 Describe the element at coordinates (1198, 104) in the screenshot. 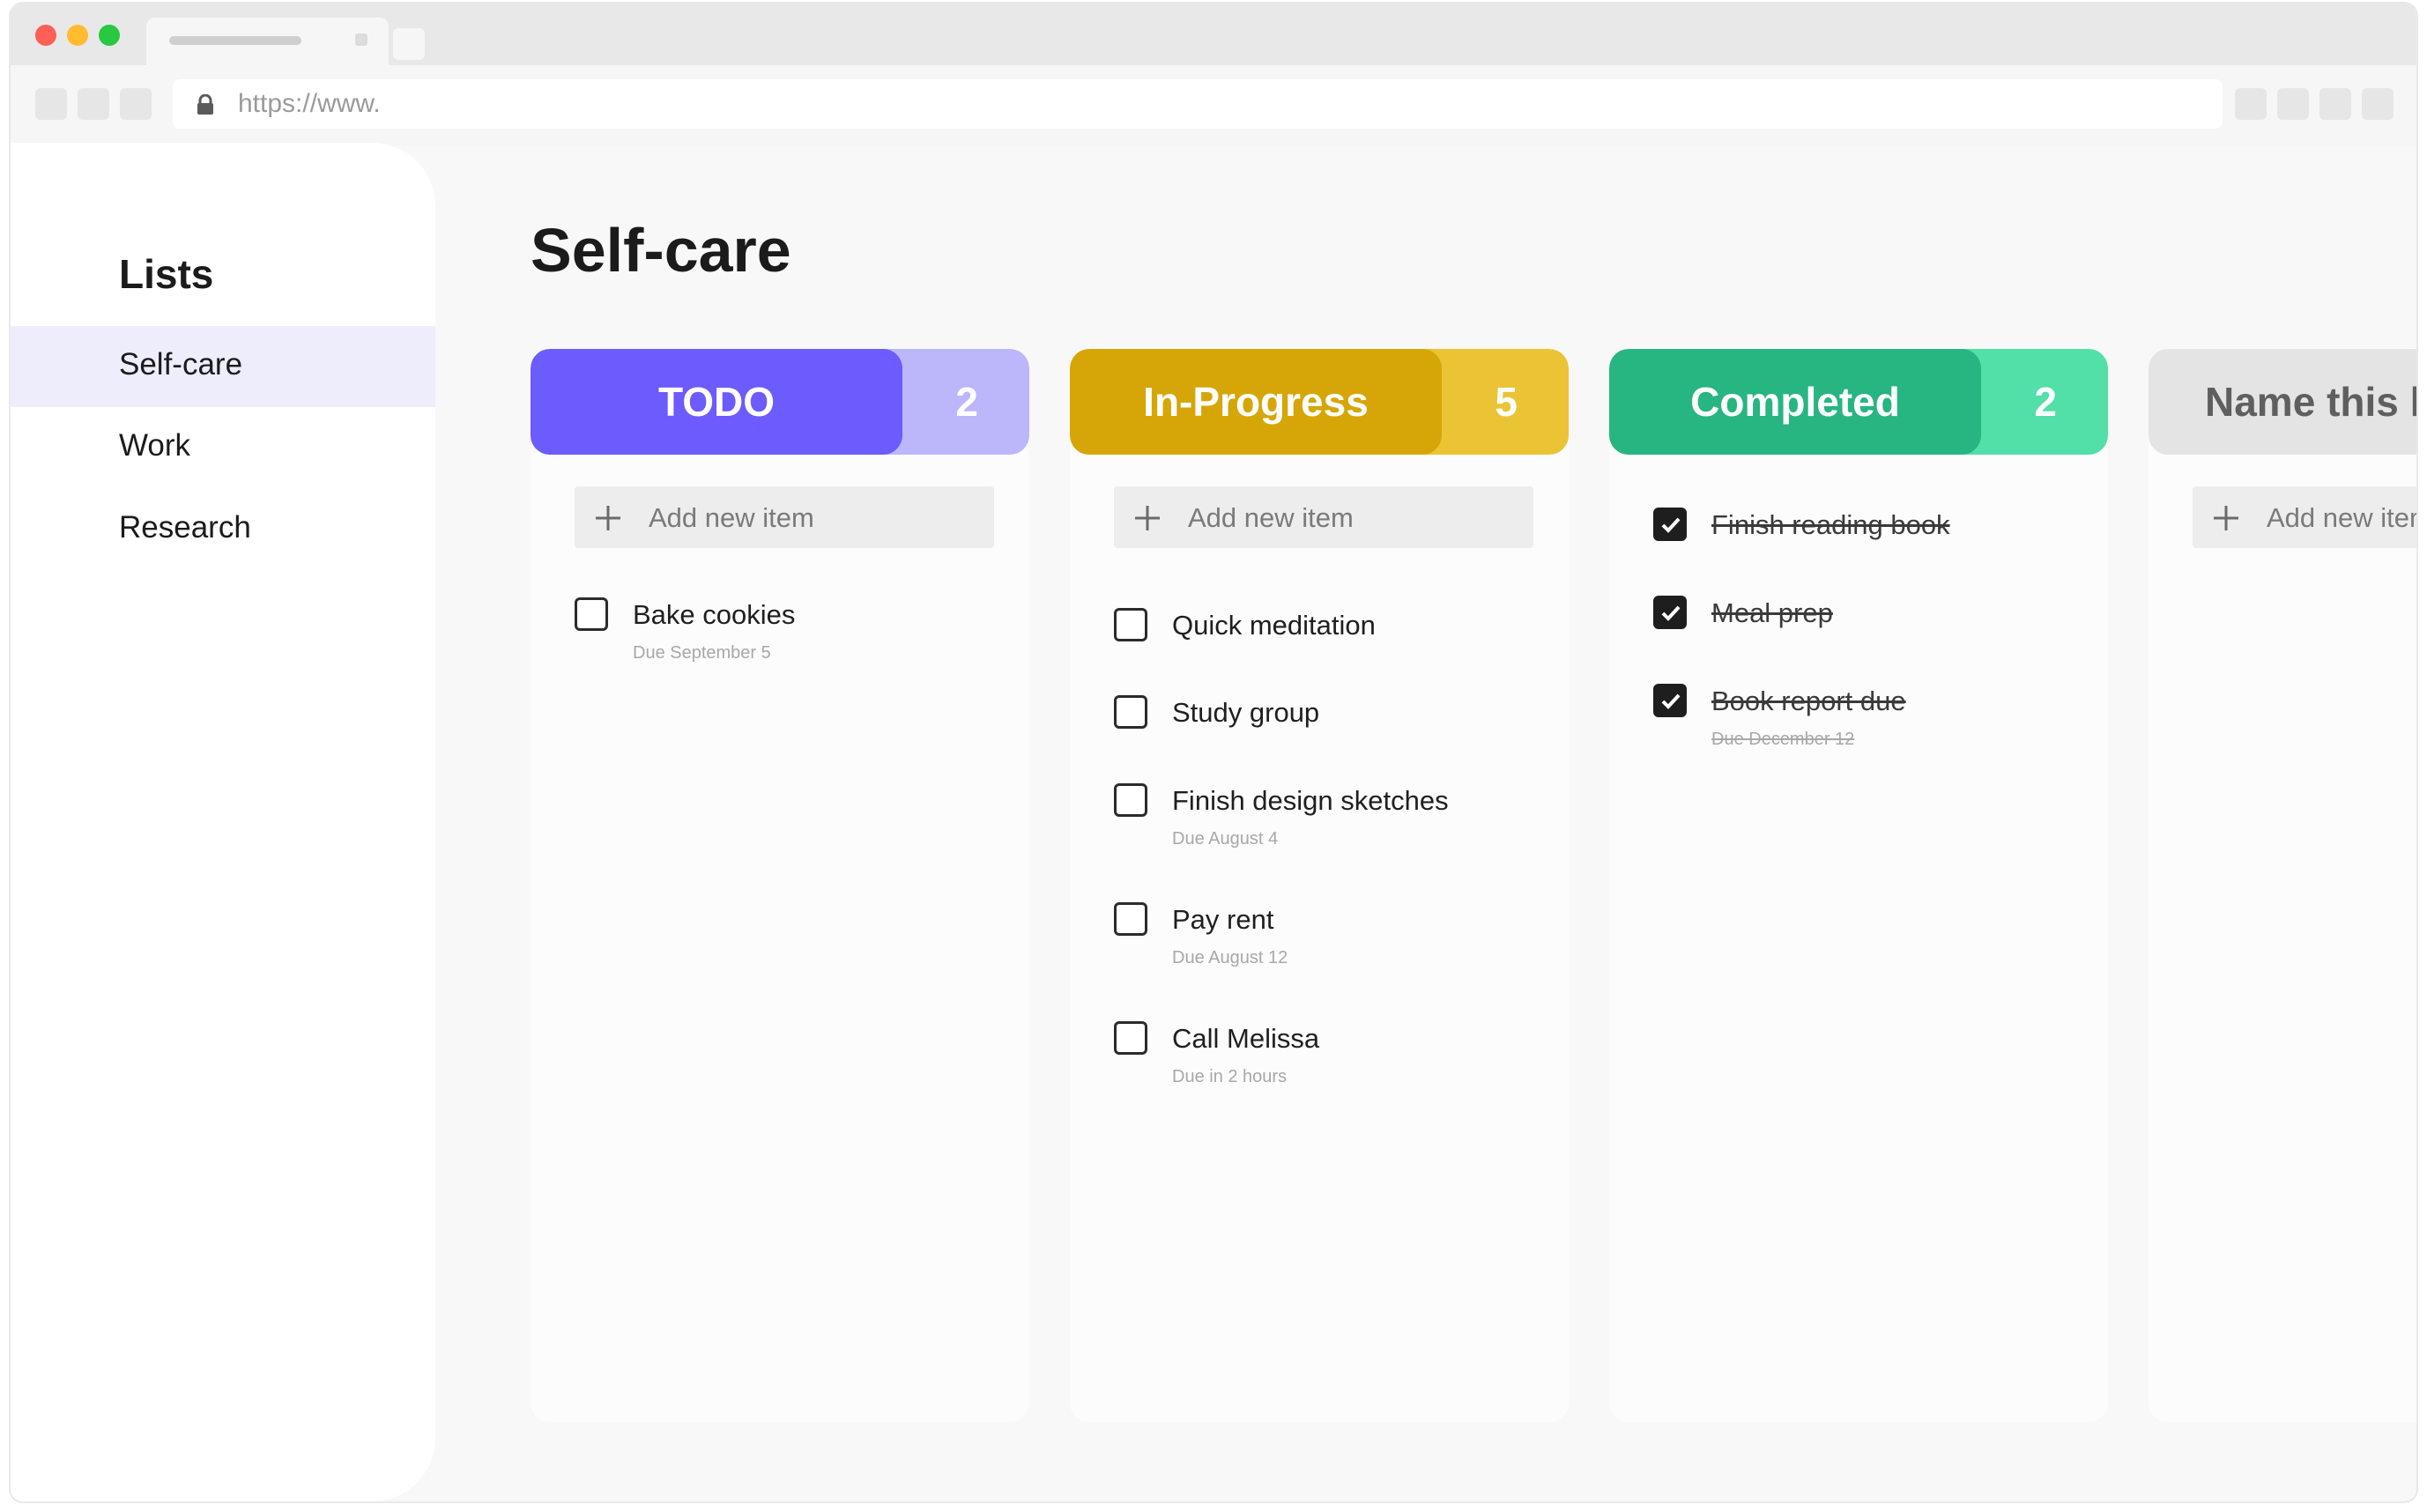

I see `address-bar: https://www.` at that location.